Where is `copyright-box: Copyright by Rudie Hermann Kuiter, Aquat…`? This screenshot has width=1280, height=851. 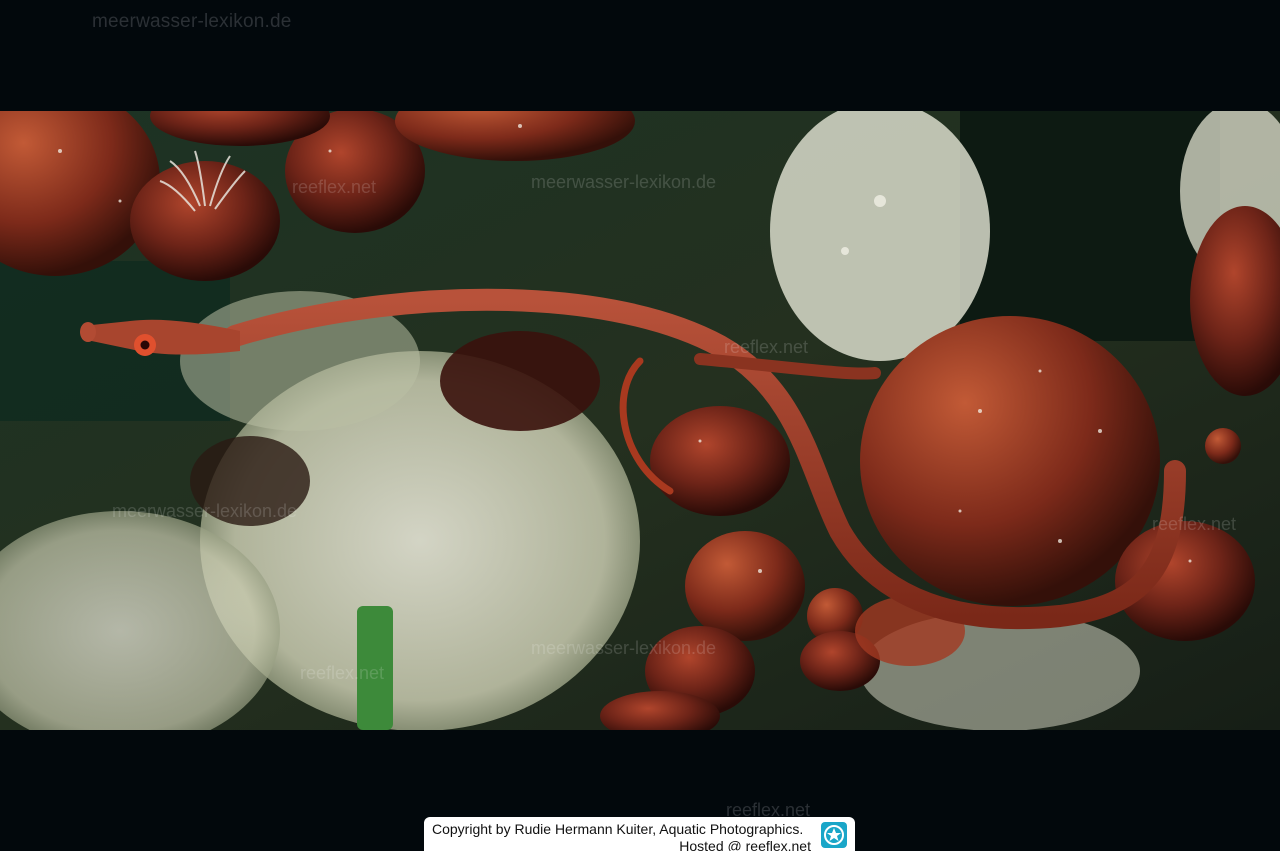 copyright-box: Copyright by Rudie Hermann Kuiter, Aquat… is located at coordinates (639, 834).